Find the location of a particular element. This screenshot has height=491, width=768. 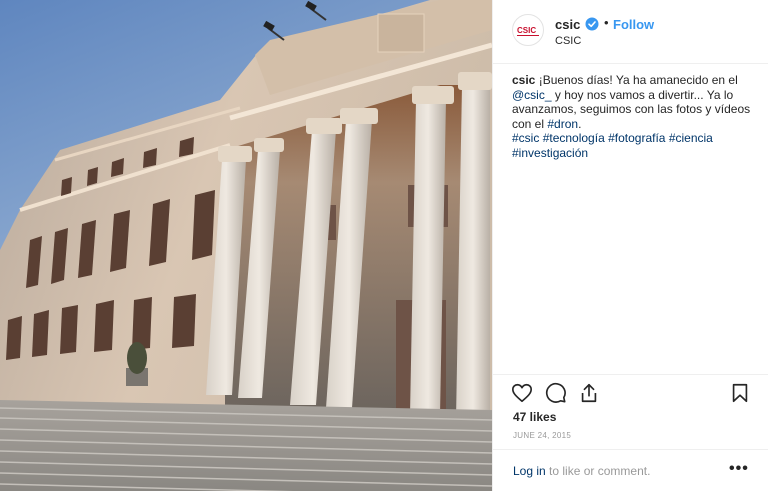

post-date: JUNE 24, 2015 is located at coordinates (542, 435).